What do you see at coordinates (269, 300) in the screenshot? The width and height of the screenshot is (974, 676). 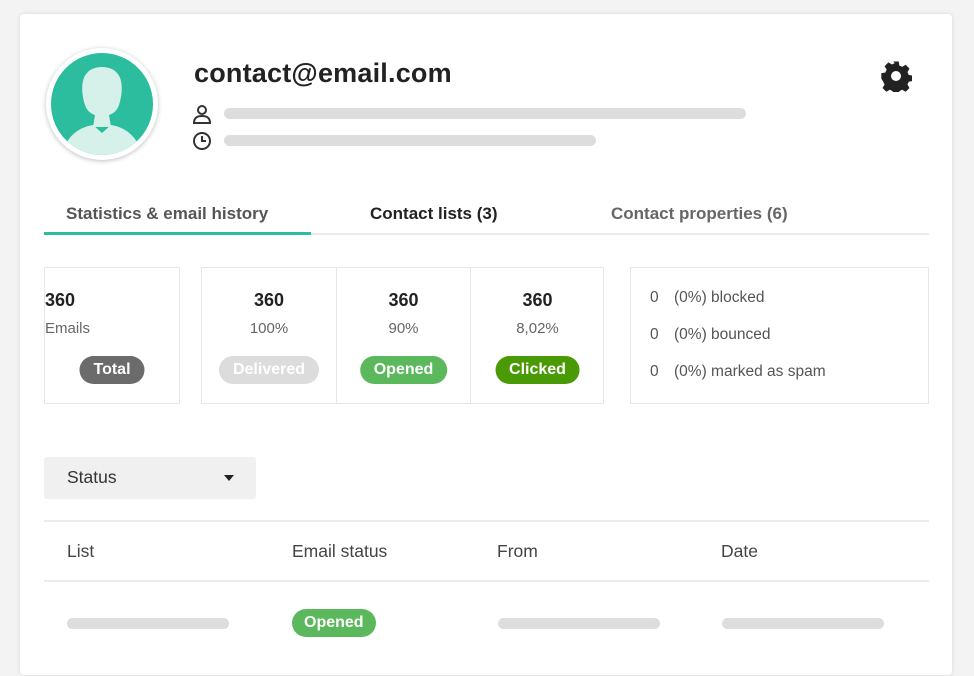 I see `stat-delivered-value: 360` at bounding box center [269, 300].